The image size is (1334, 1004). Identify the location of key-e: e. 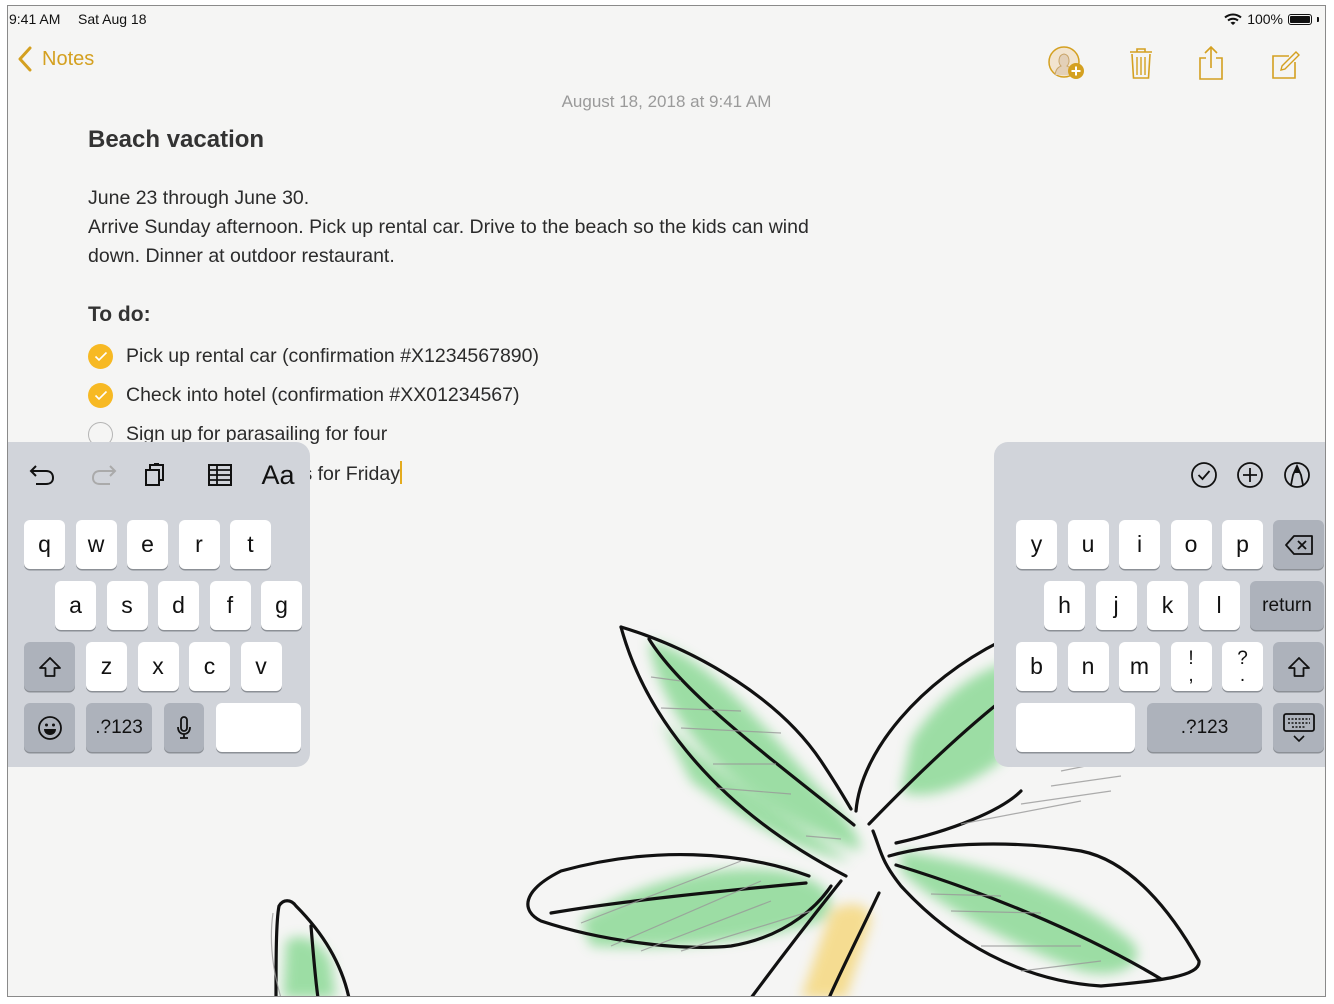
(147, 544).